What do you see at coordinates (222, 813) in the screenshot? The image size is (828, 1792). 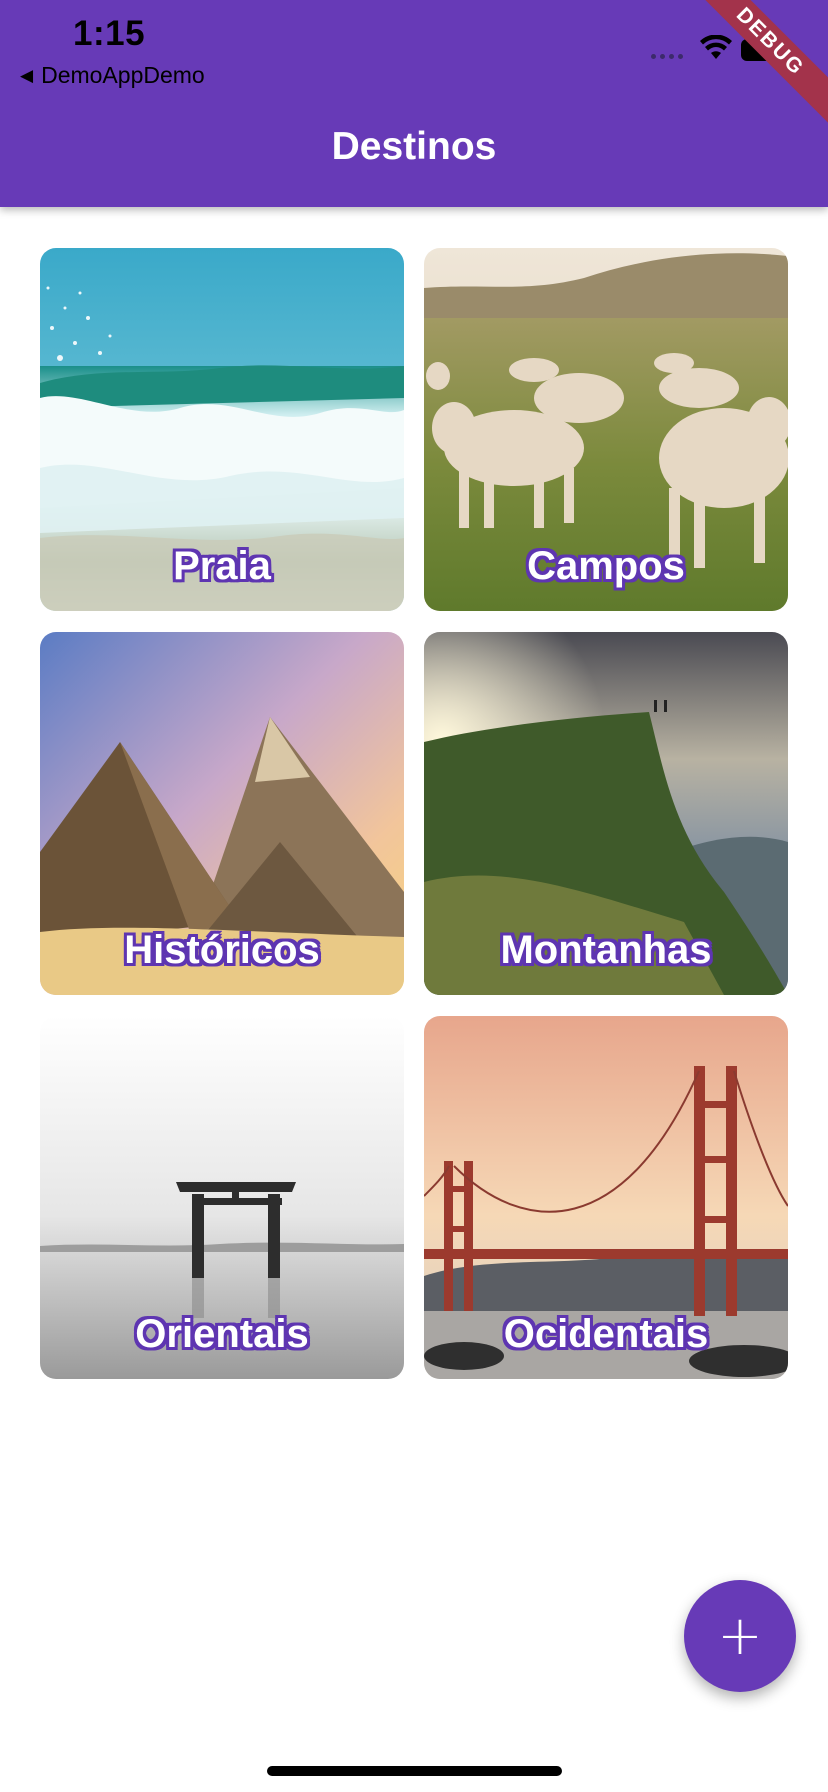 I see `destination-tile-historicos: Históricos` at bounding box center [222, 813].